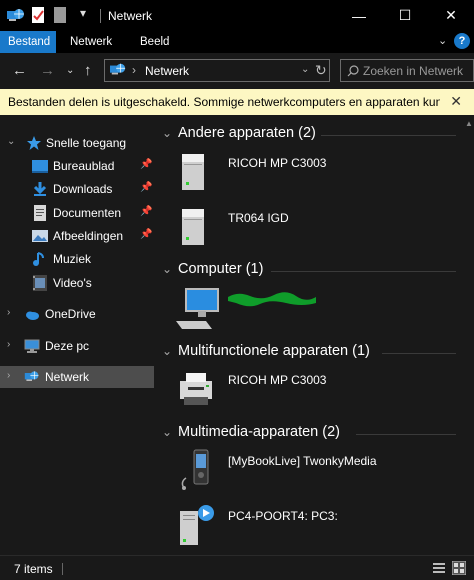 The height and width of the screenshot is (580, 474). I want to click on nav-videos: Video's, so click(77, 283).